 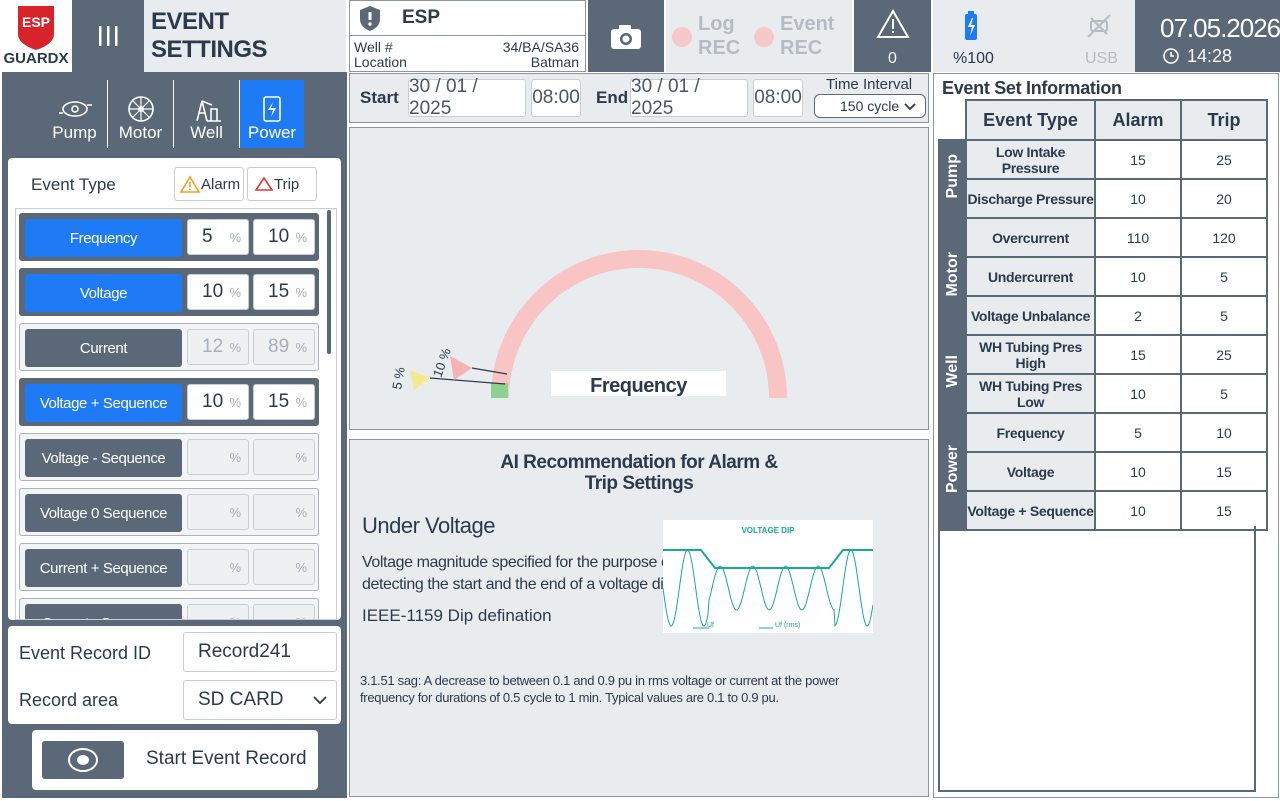 I want to click on alarm-threshold-value: 12, so click(x=213, y=346).